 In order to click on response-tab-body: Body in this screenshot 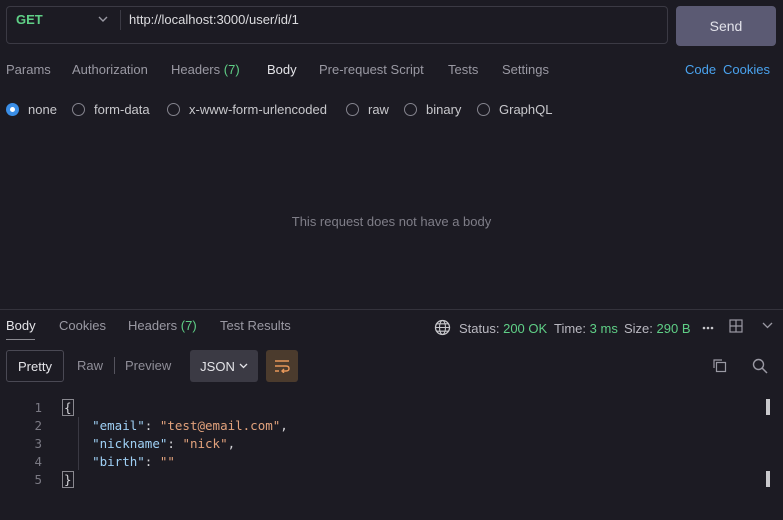, I will do `click(21, 325)`.